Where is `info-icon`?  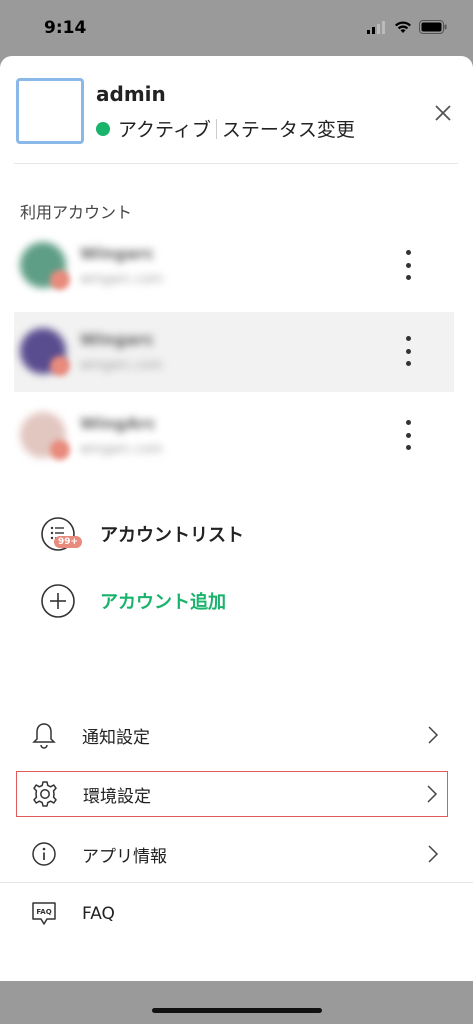 info-icon is located at coordinates (44, 854).